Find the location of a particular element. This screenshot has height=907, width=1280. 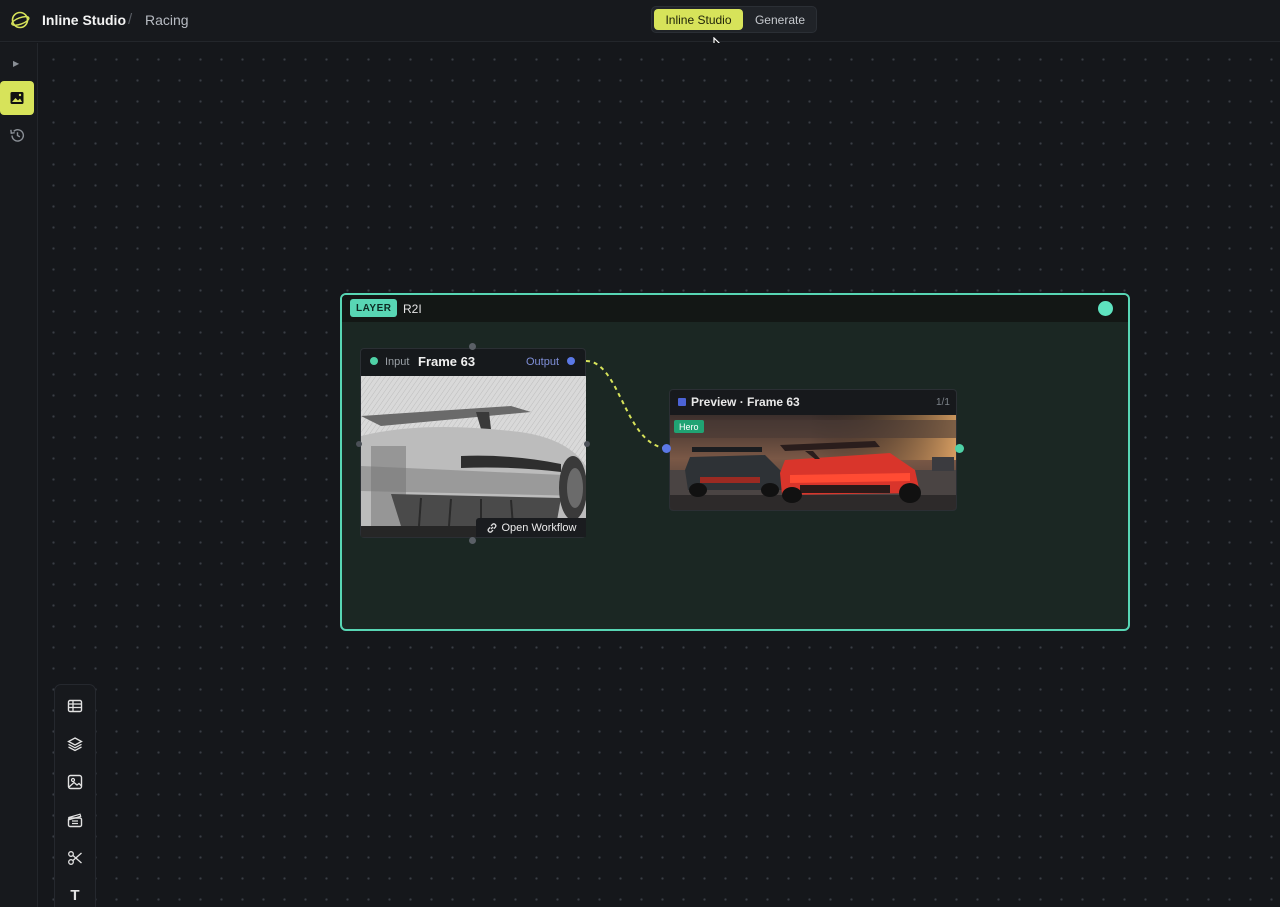

app-title: Inline Studio is located at coordinates (84, 20).